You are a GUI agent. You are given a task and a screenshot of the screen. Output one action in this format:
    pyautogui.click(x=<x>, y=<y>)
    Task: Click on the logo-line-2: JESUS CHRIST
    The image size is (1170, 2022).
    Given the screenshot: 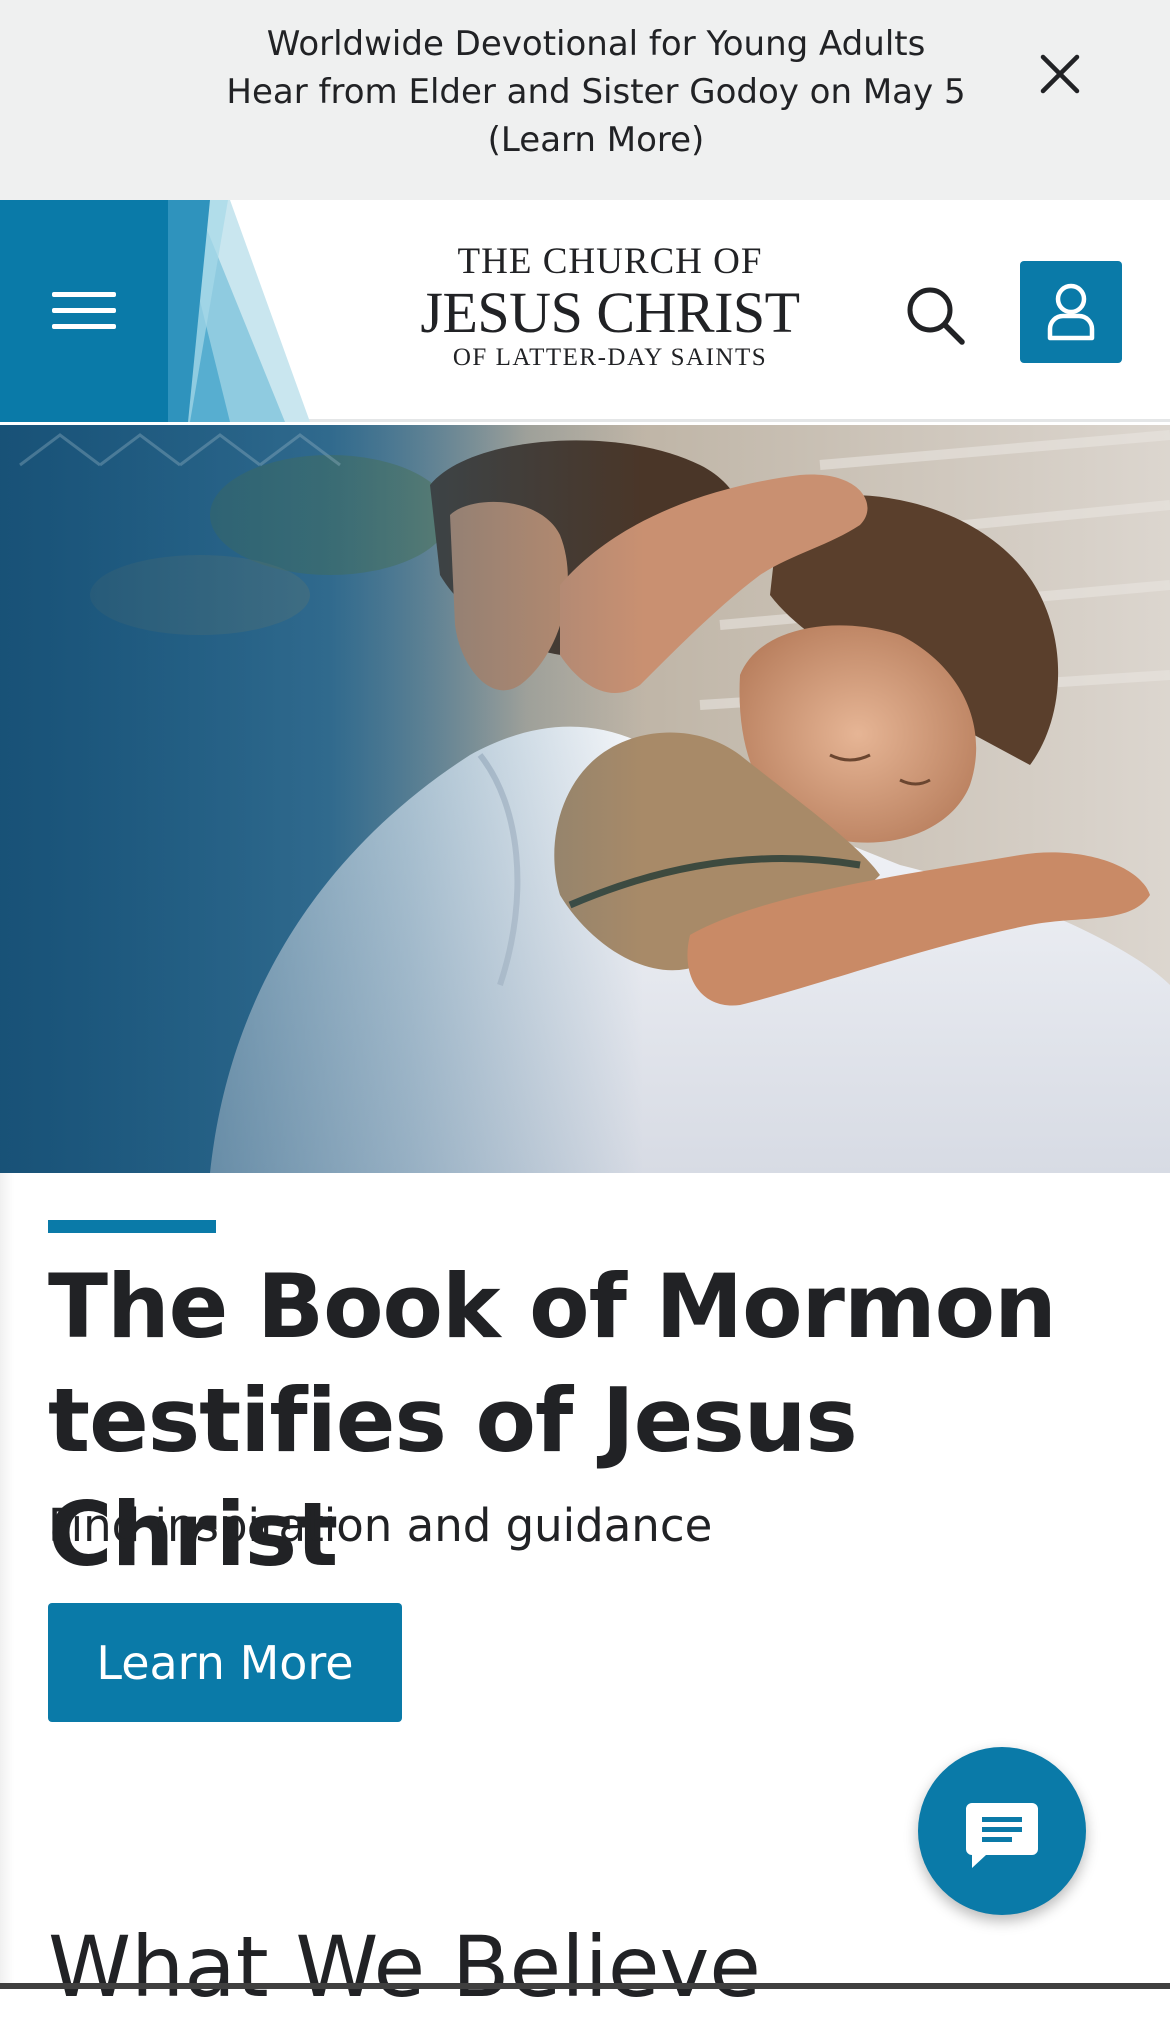 What is the action you would take?
    pyautogui.click(x=610, y=312)
    